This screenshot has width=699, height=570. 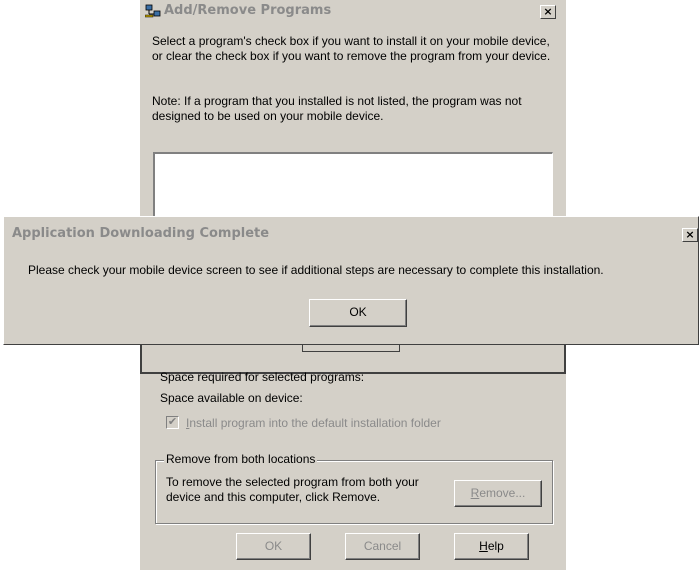 What do you see at coordinates (273, 546) in the screenshot?
I see `ok-button-disabled: OK` at bounding box center [273, 546].